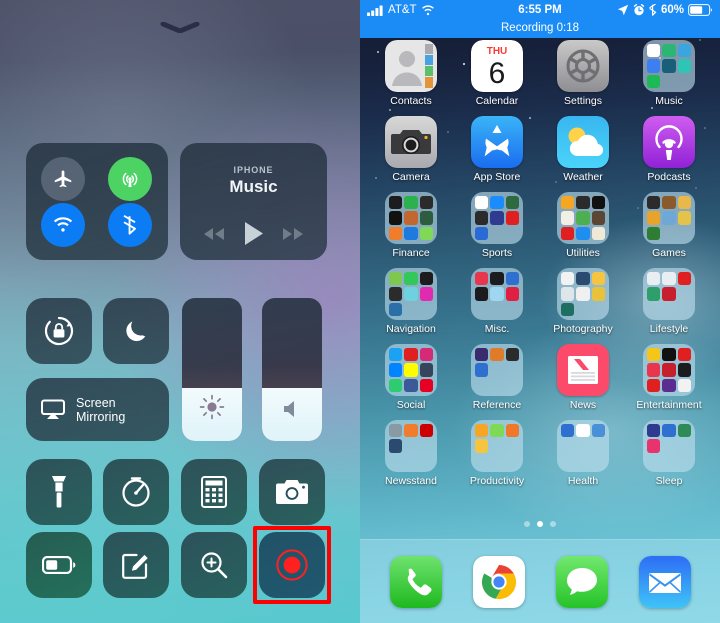 The height and width of the screenshot is (623, 720). I want to click on cellular-data-toggle, so click(130, 179).